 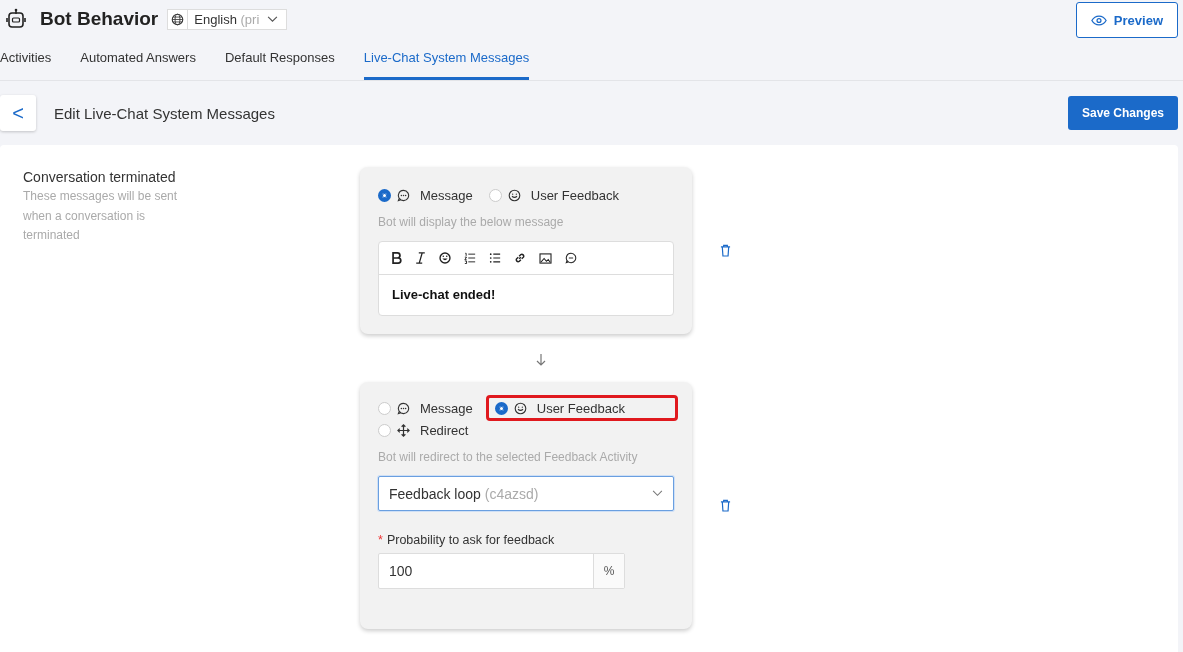 What do you see at coordinates (227, 19) in the screenshot?
I see `language-dropdown: English (pri` at bounding box center [227, 19].